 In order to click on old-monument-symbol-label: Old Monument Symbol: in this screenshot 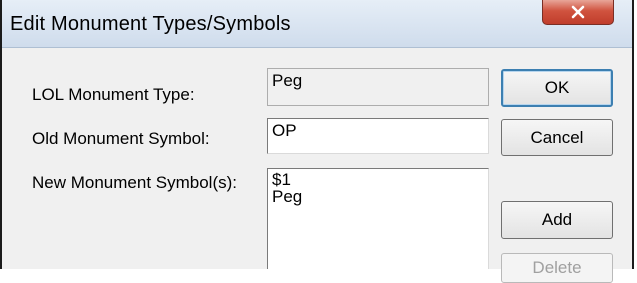, I will do `click(121, 138)`.